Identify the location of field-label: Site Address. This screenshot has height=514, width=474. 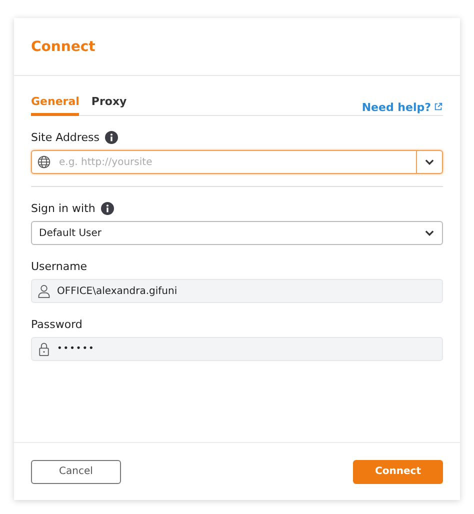
(65, 137).